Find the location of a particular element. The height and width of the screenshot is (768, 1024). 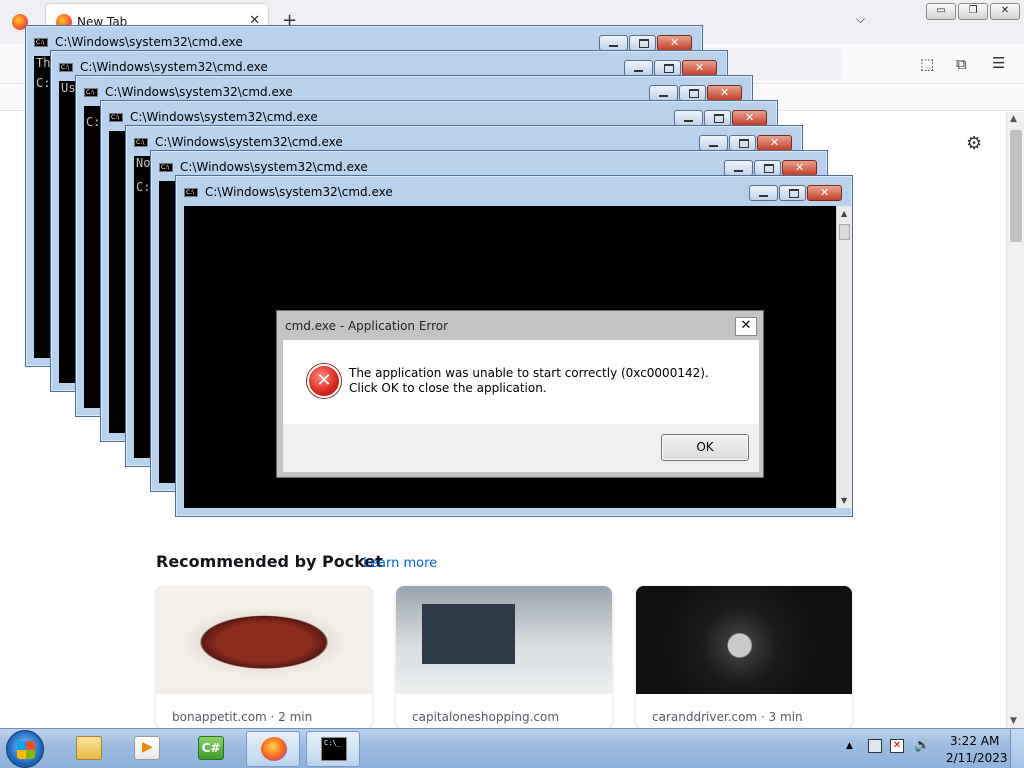

dialog-close-button: ✕ is located at coordinates (746, 326).